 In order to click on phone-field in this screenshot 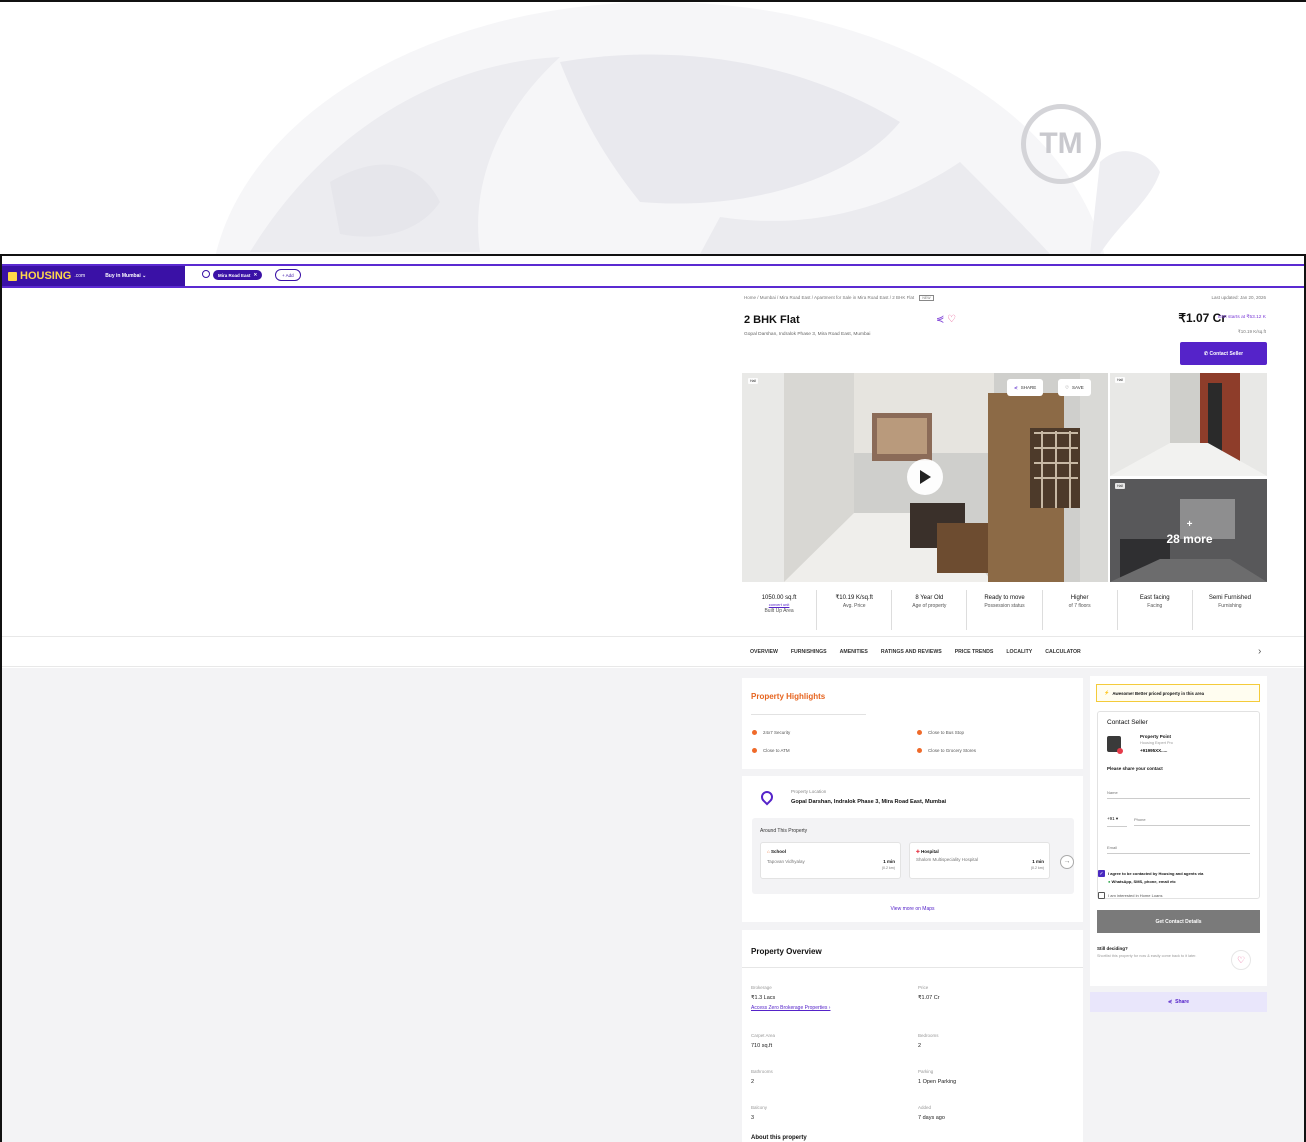, I will do `click(1192, 820)`.